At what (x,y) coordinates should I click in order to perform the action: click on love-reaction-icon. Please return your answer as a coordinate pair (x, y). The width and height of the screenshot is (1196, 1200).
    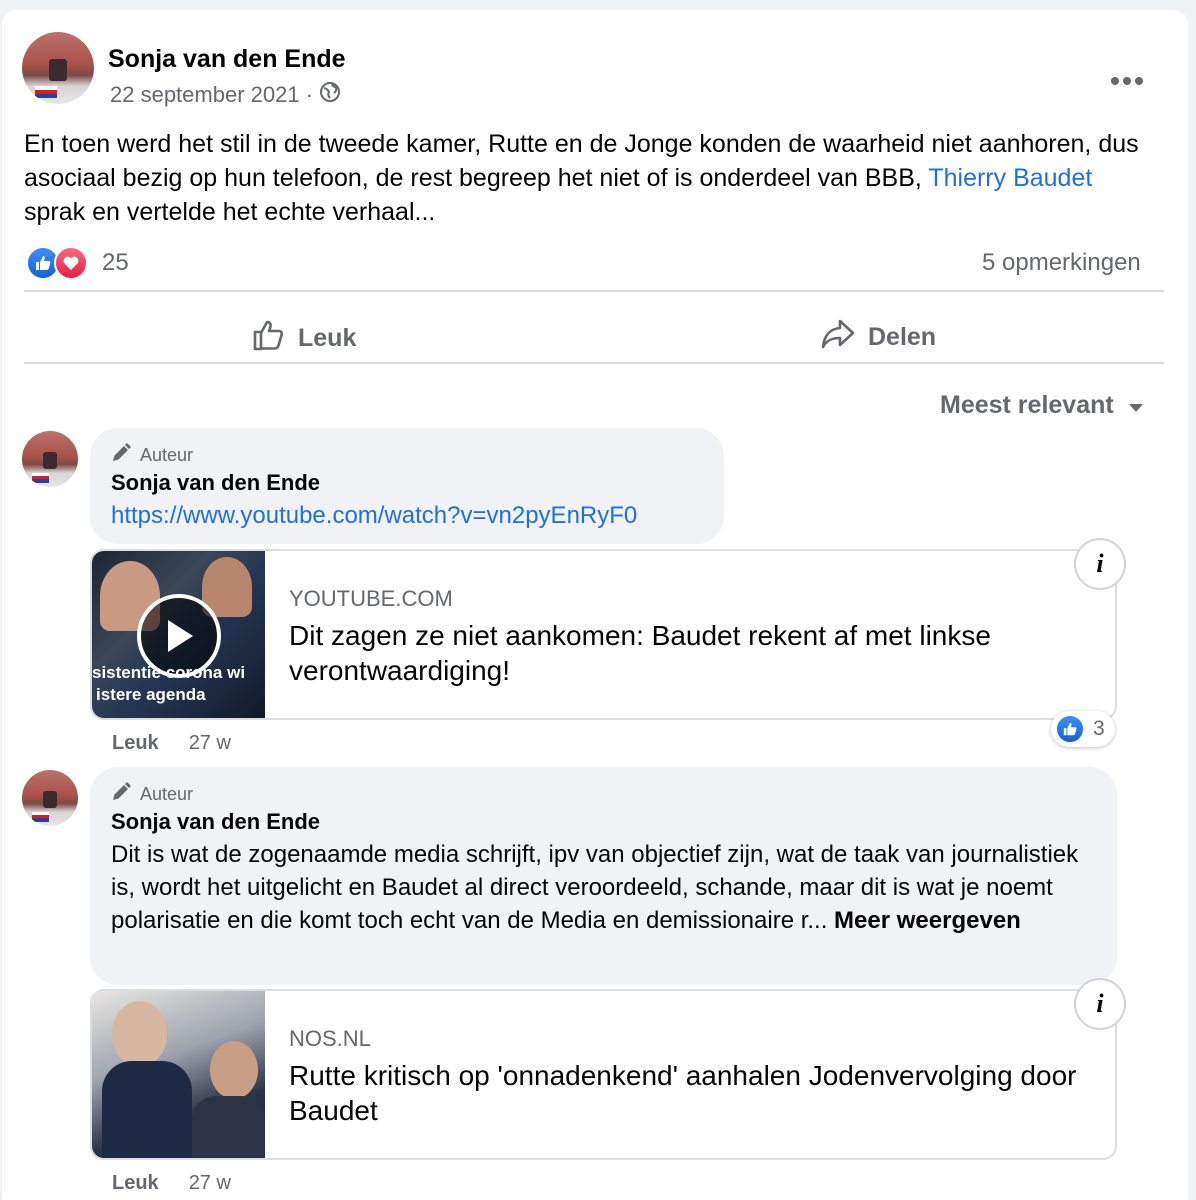
    Looking at the image, I should click on (71, 263).